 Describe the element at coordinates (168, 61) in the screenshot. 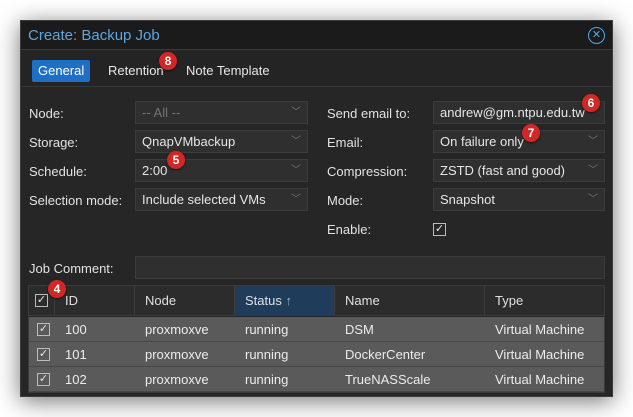

I see `annotation-badge-8: 8` at that location.